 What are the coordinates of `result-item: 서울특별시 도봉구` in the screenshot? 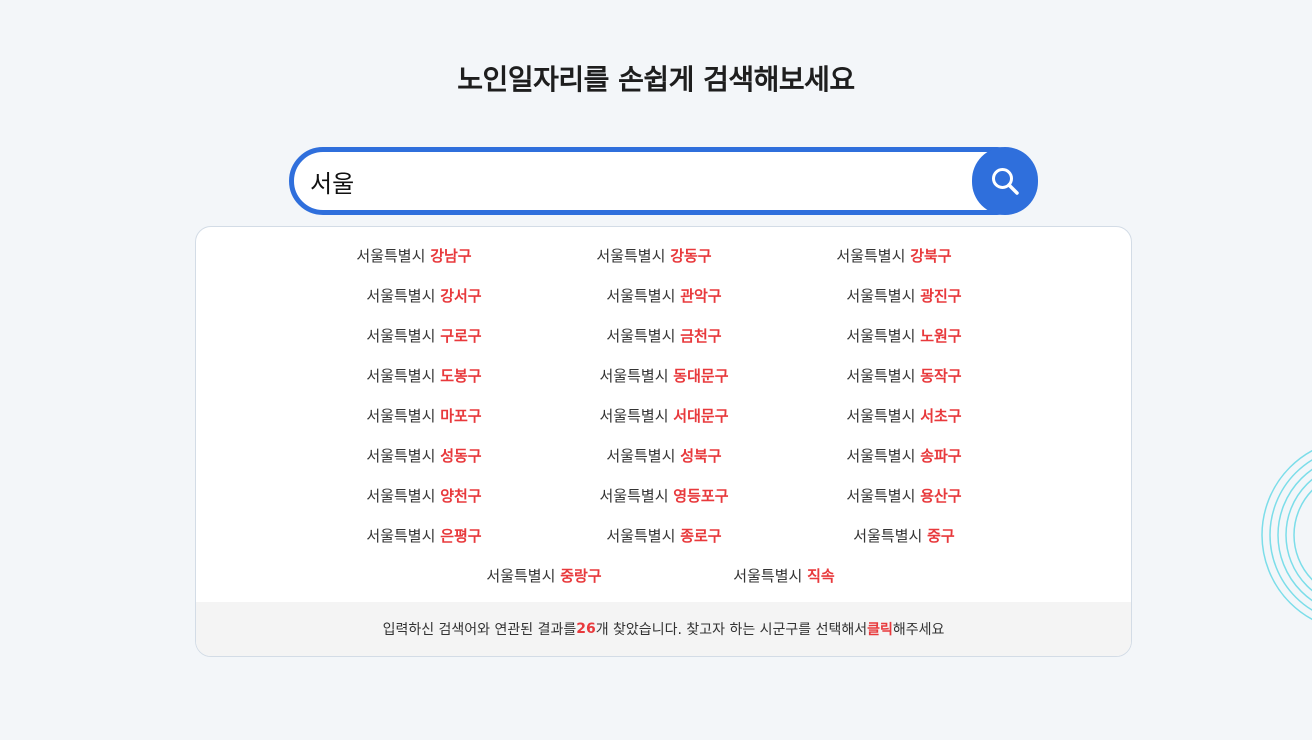 It's located at (424, 376).